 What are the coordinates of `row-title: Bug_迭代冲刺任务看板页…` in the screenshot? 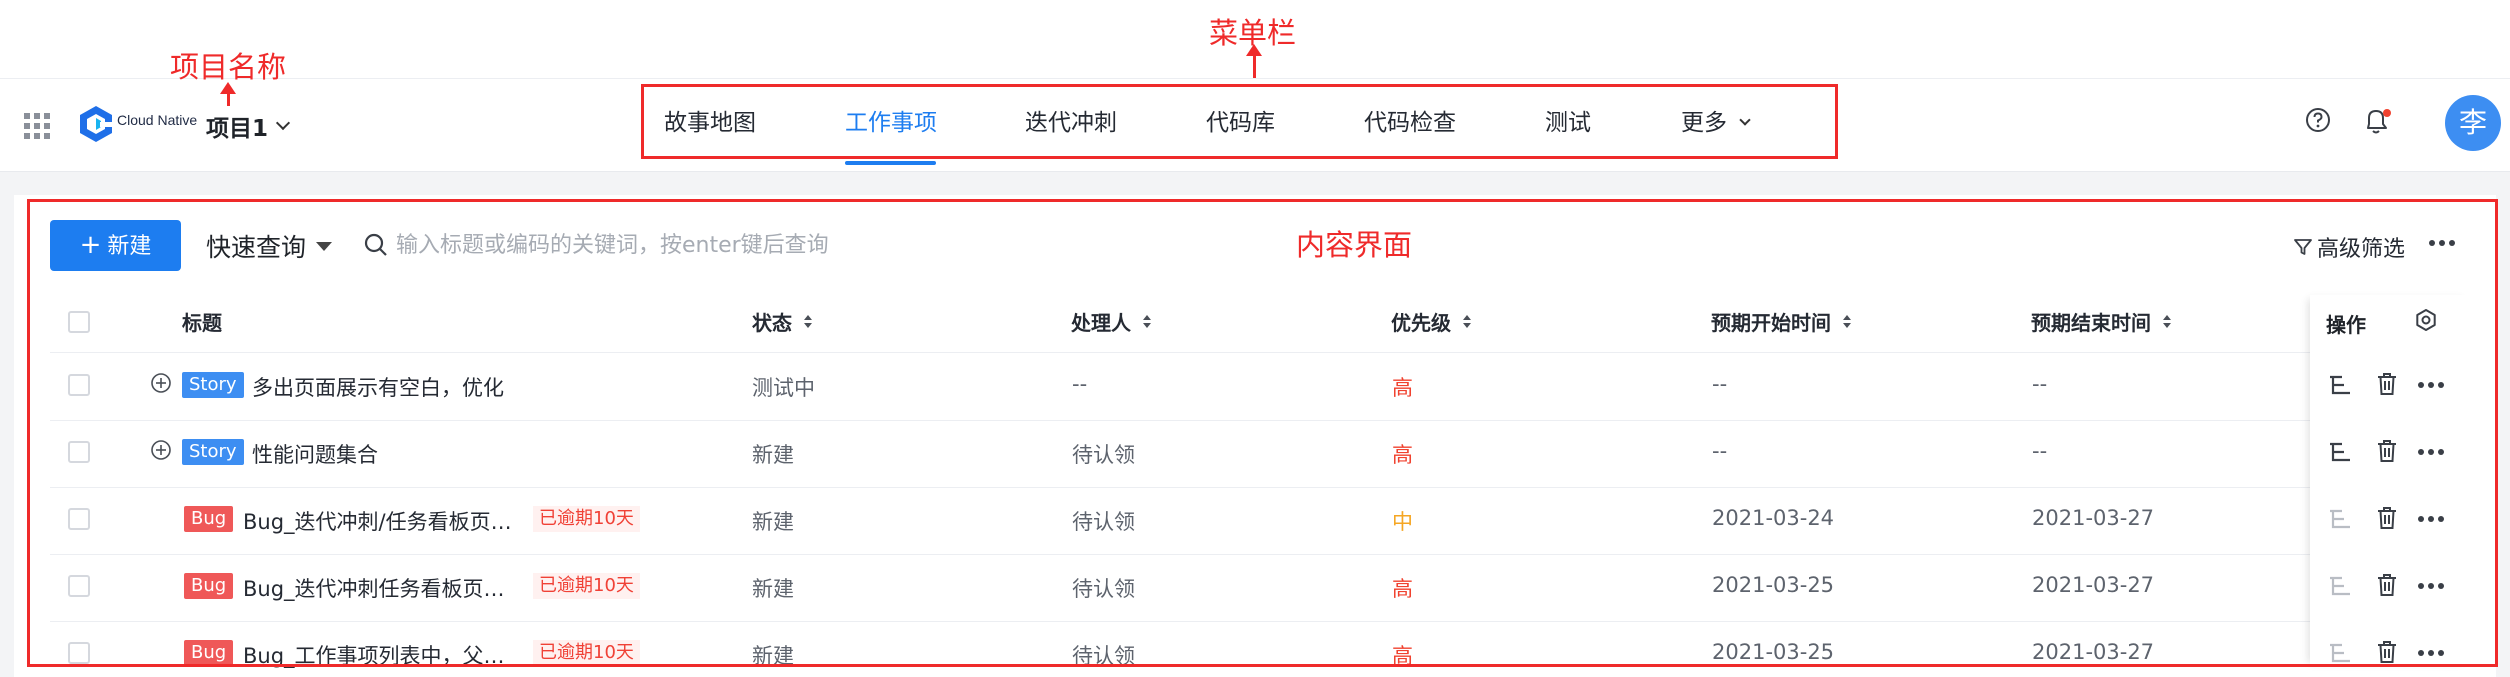 It's located at (374, 588).